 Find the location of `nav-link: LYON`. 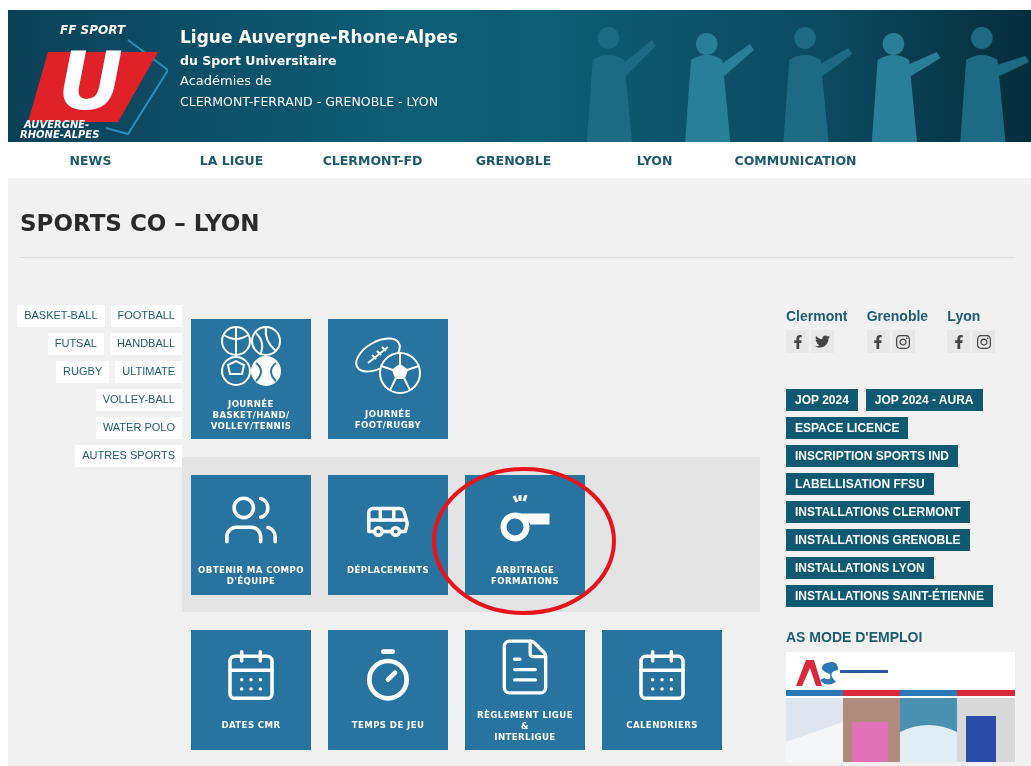

nav-link: LYON is located at coordinates (654, 160).